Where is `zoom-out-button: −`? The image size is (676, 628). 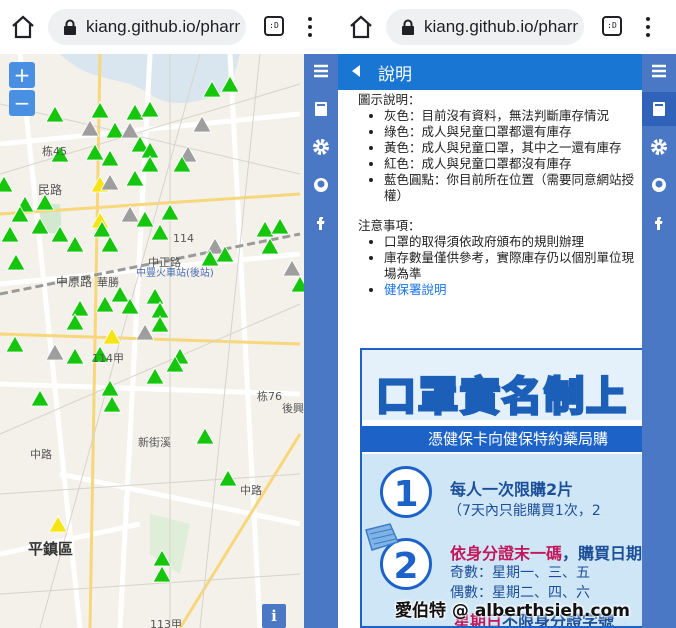 zoom-out-button: − is located at coordinates (22, 103).